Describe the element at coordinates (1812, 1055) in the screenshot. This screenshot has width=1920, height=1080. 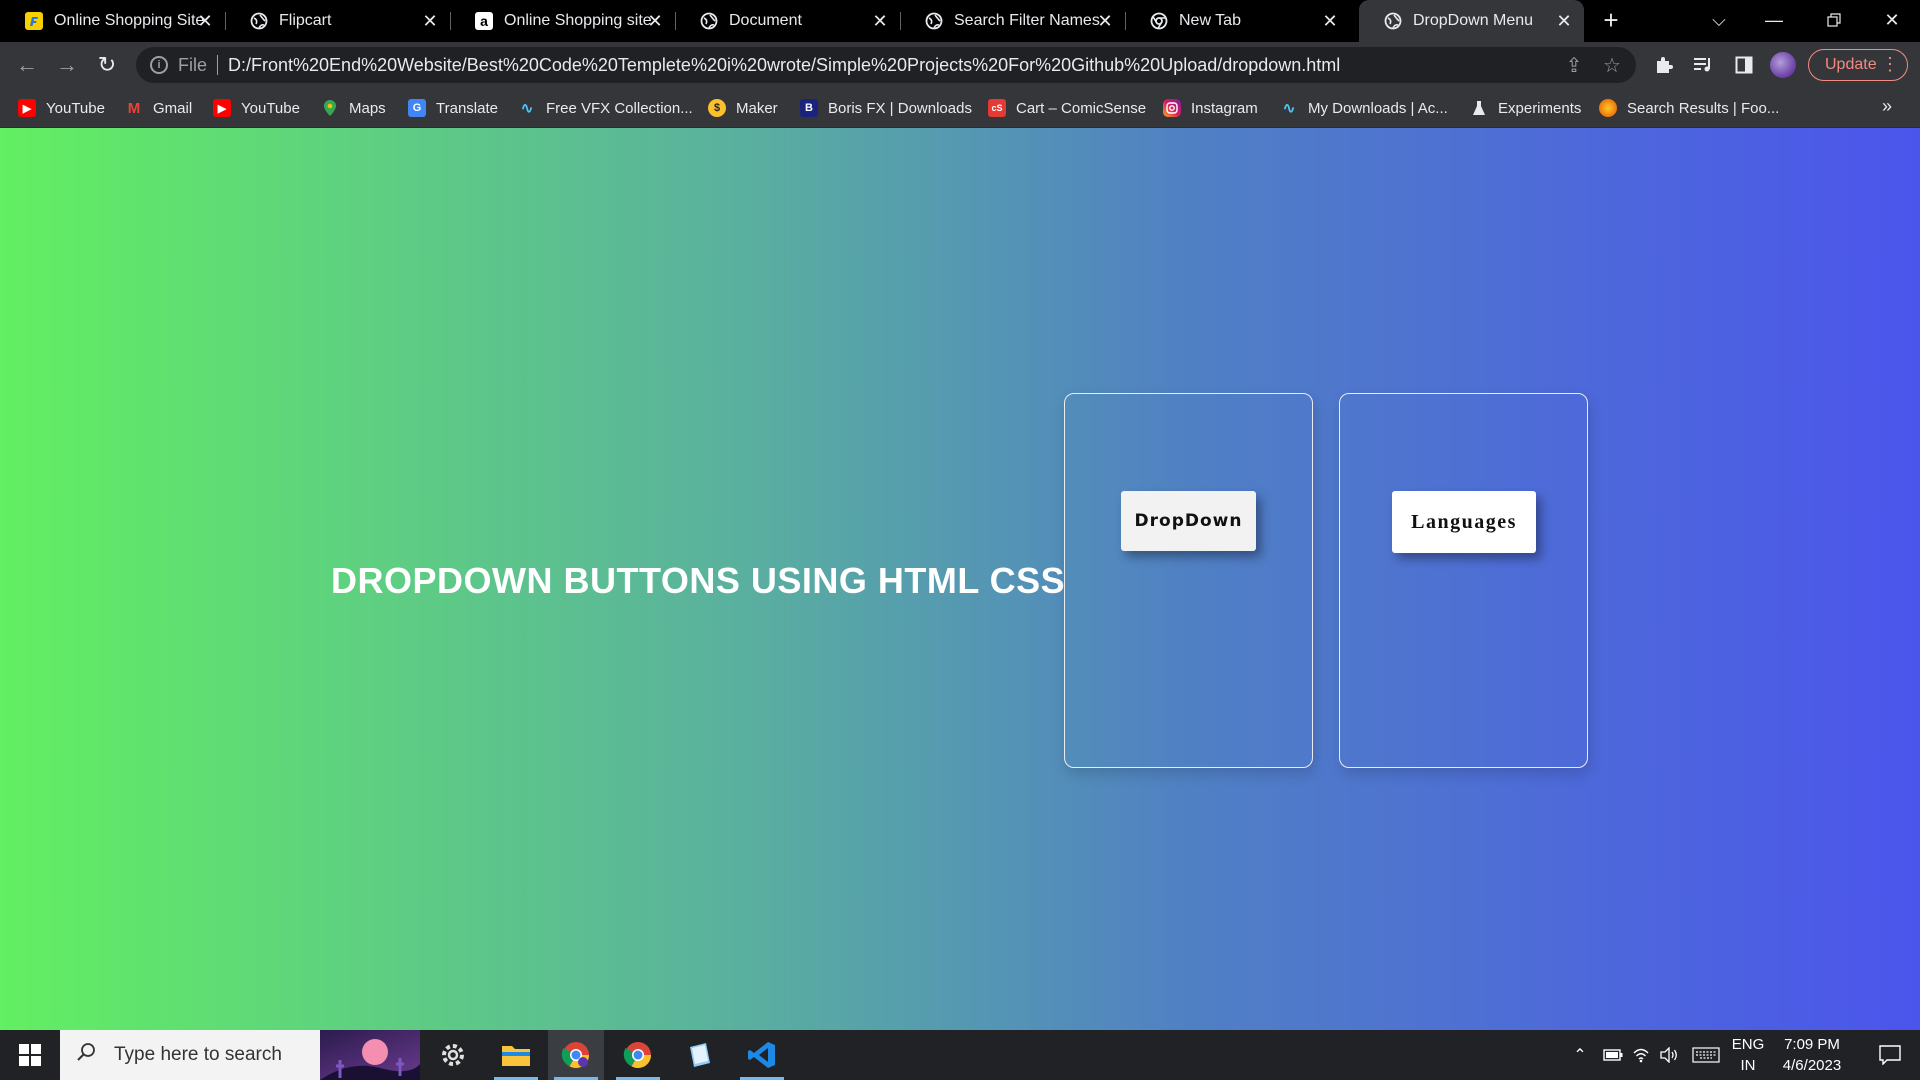
I see `system-clock: 7:09 PM 4/6/2023` at that location.